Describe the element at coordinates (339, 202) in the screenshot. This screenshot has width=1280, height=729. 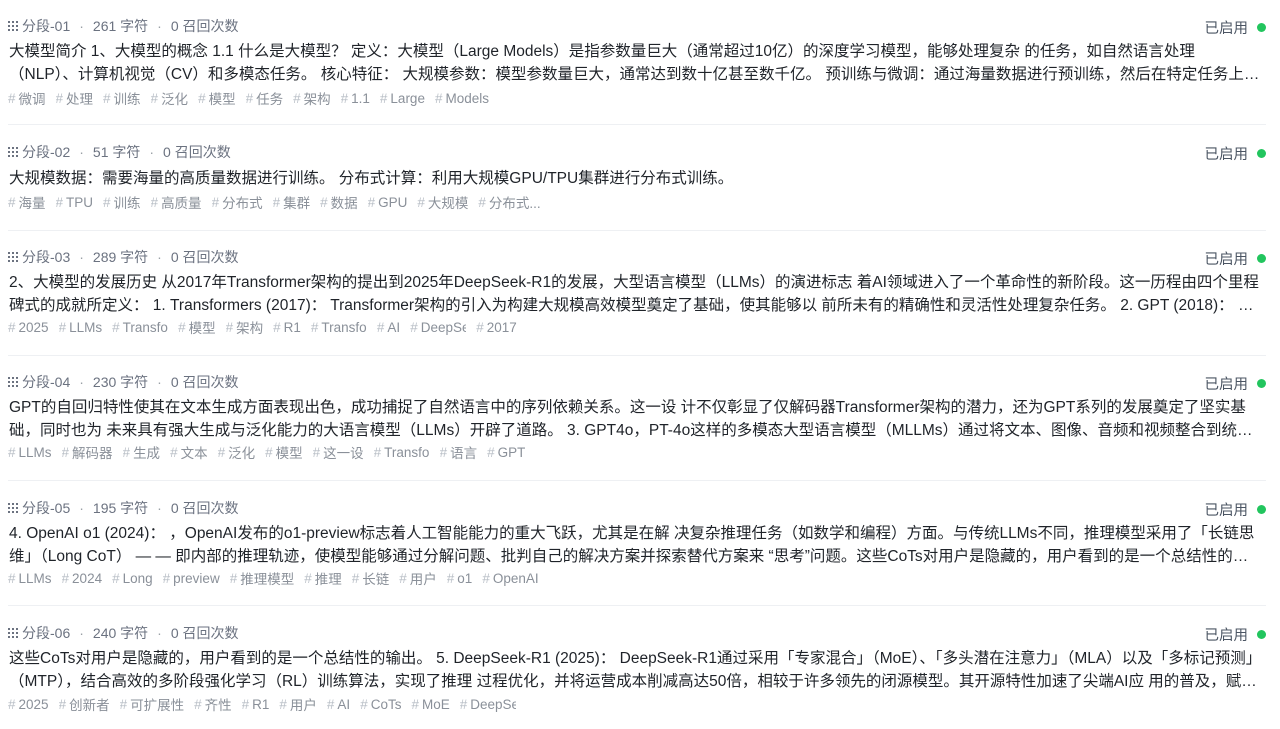
I see `keyword-tag: # 数据` at that location.